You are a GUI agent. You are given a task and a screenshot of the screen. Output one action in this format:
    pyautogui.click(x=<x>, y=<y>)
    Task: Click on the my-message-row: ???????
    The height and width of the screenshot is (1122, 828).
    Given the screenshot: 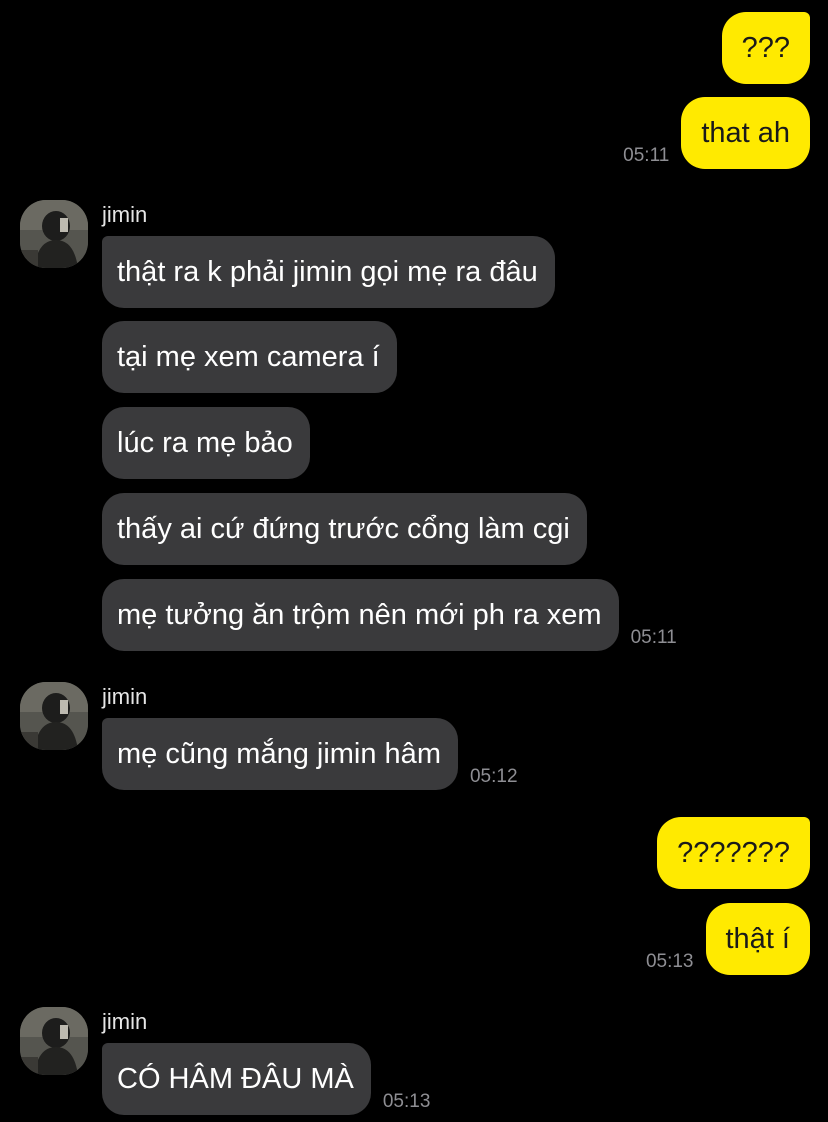 What is the action you would take?
    pyautogui.click(x=733, y=853)
    